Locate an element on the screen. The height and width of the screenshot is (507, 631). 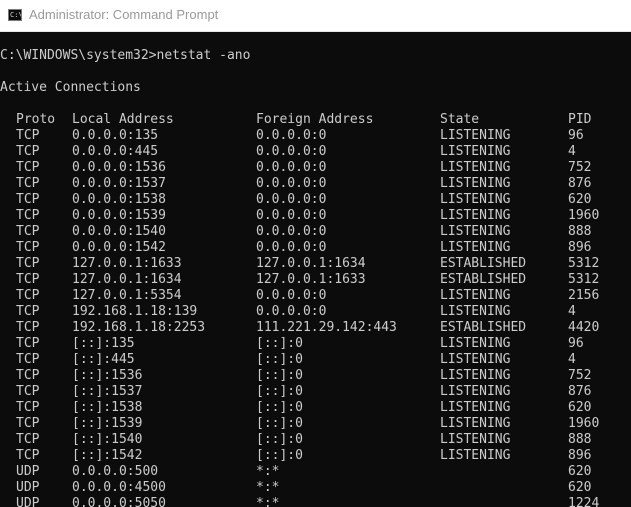
title-bar: C:\ Administrator: Command Prompt is located at coordinates (315, 16).